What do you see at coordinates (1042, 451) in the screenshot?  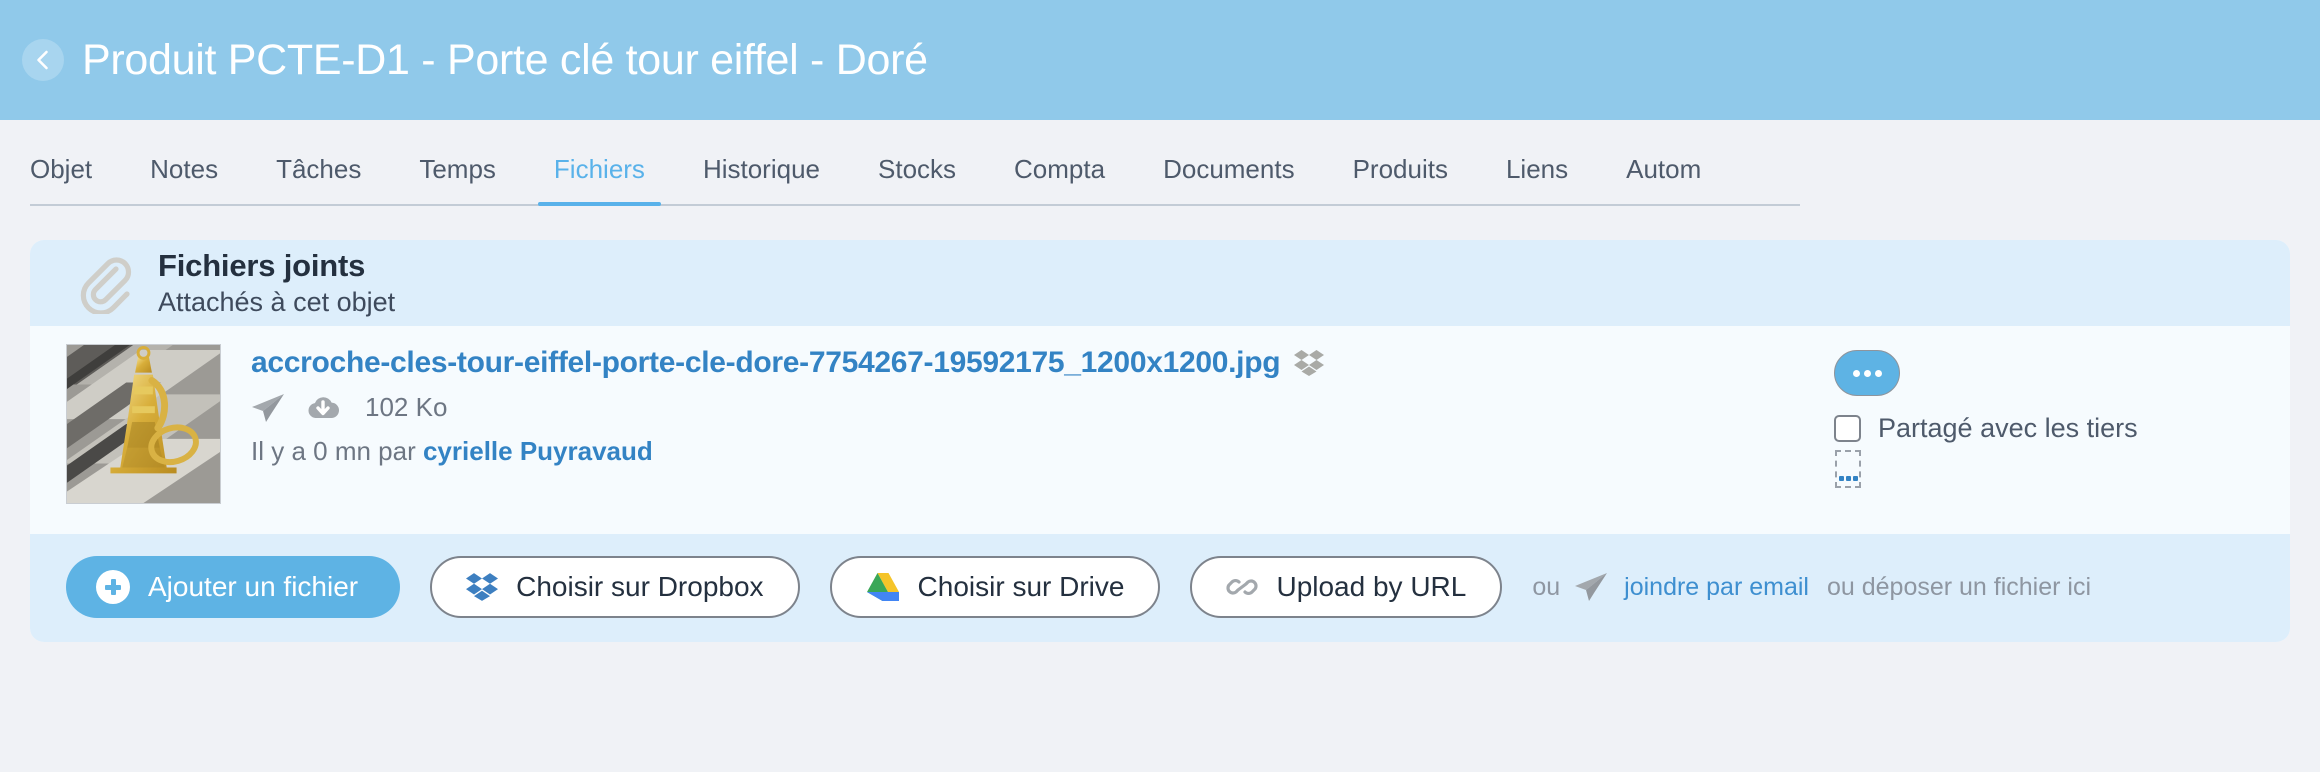 I see `file-uploaded-info: Il y a 0 mn par cyrielle Puyravaud` at bounding box center [1042, 451].